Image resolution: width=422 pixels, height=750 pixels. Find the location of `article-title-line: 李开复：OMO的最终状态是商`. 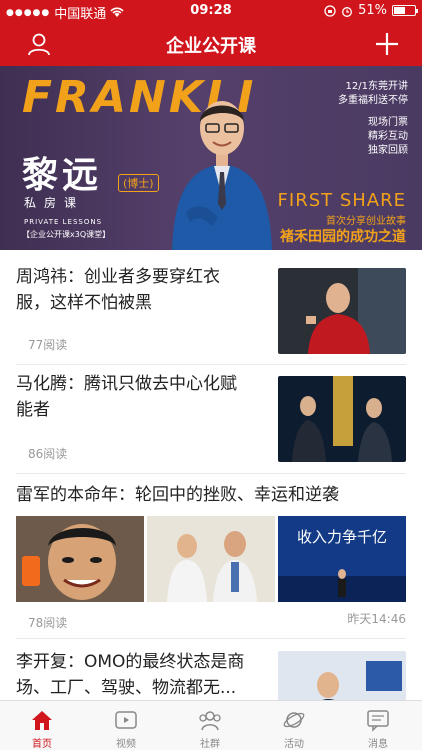

article-title-line: 李开复：OMO的最终状态是商 is located at coordinates (130, 662).